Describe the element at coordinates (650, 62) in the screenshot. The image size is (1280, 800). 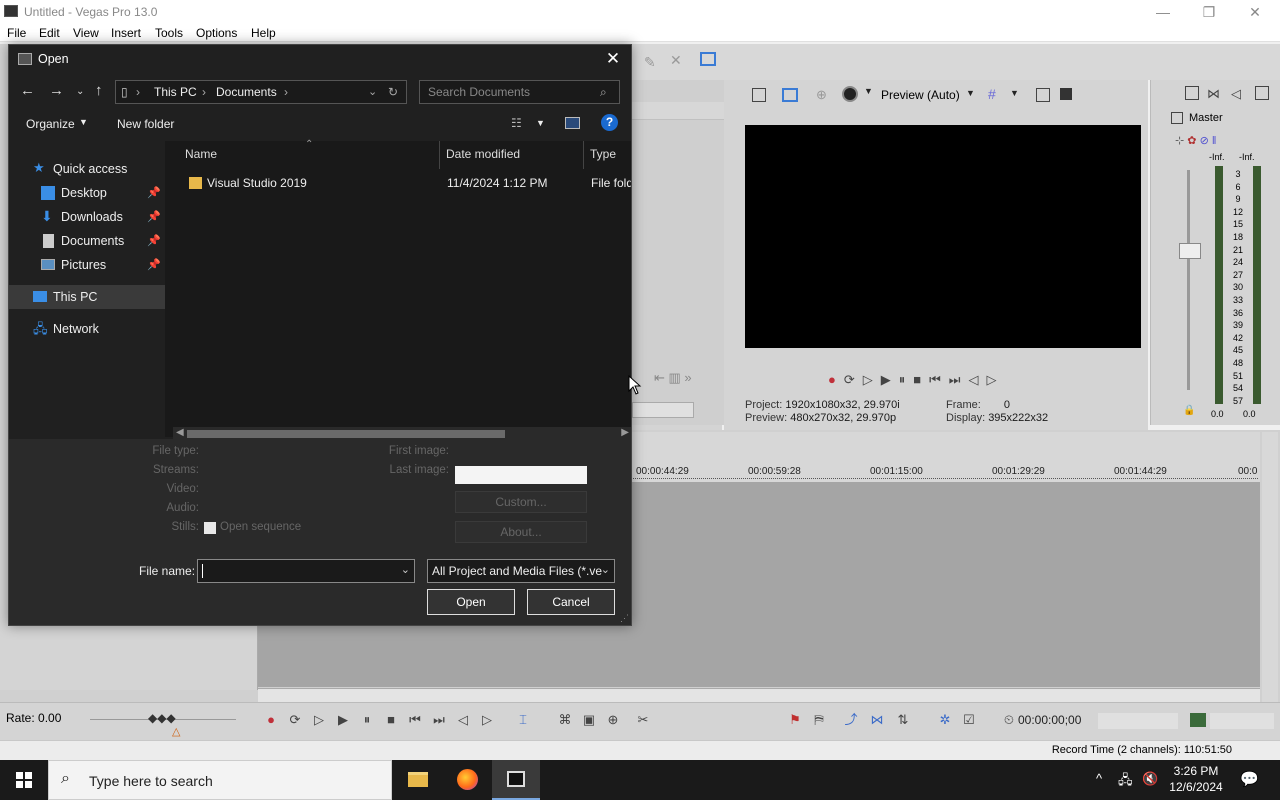
I see `edit-icon: ✎` at that location.